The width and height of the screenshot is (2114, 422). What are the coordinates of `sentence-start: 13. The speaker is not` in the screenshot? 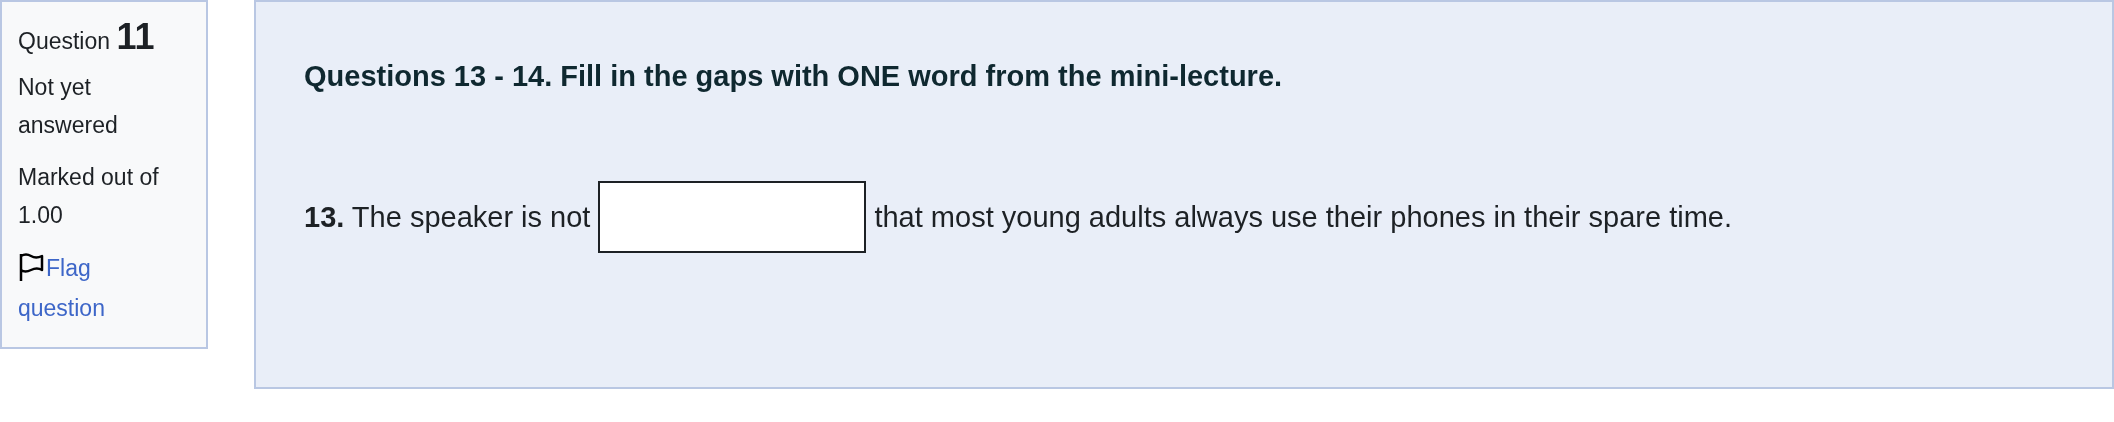 It's located at (447, 217).